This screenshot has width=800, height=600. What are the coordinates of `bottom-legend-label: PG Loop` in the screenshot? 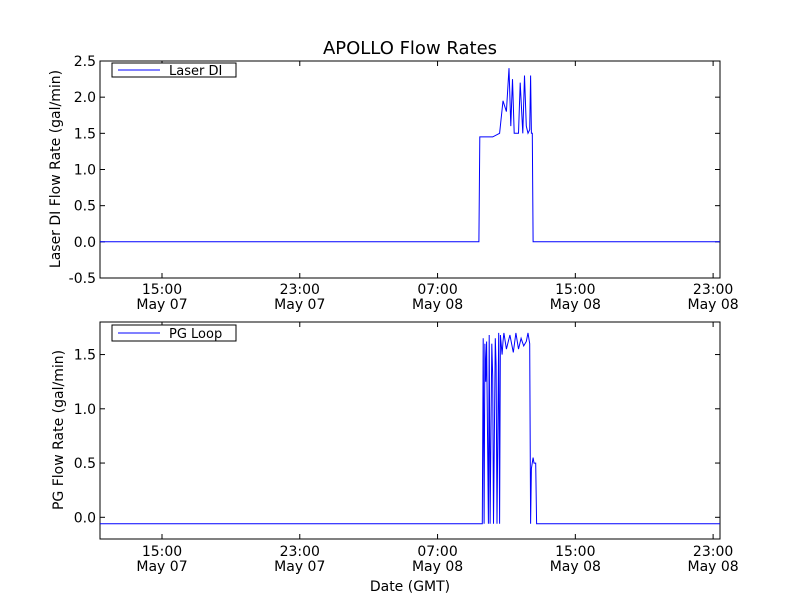 It's located at (195, 334).